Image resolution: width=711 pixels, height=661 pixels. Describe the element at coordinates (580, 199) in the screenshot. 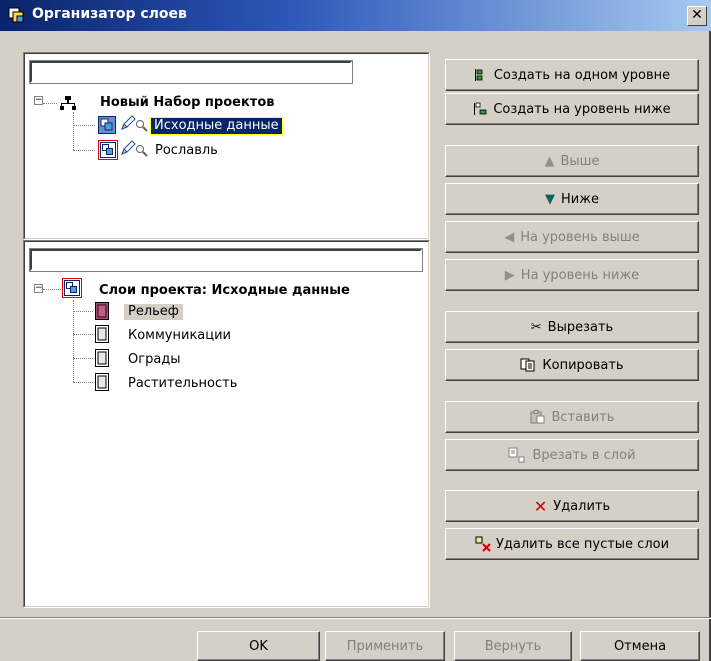

I see `move-down-label: Ниже` at that location.